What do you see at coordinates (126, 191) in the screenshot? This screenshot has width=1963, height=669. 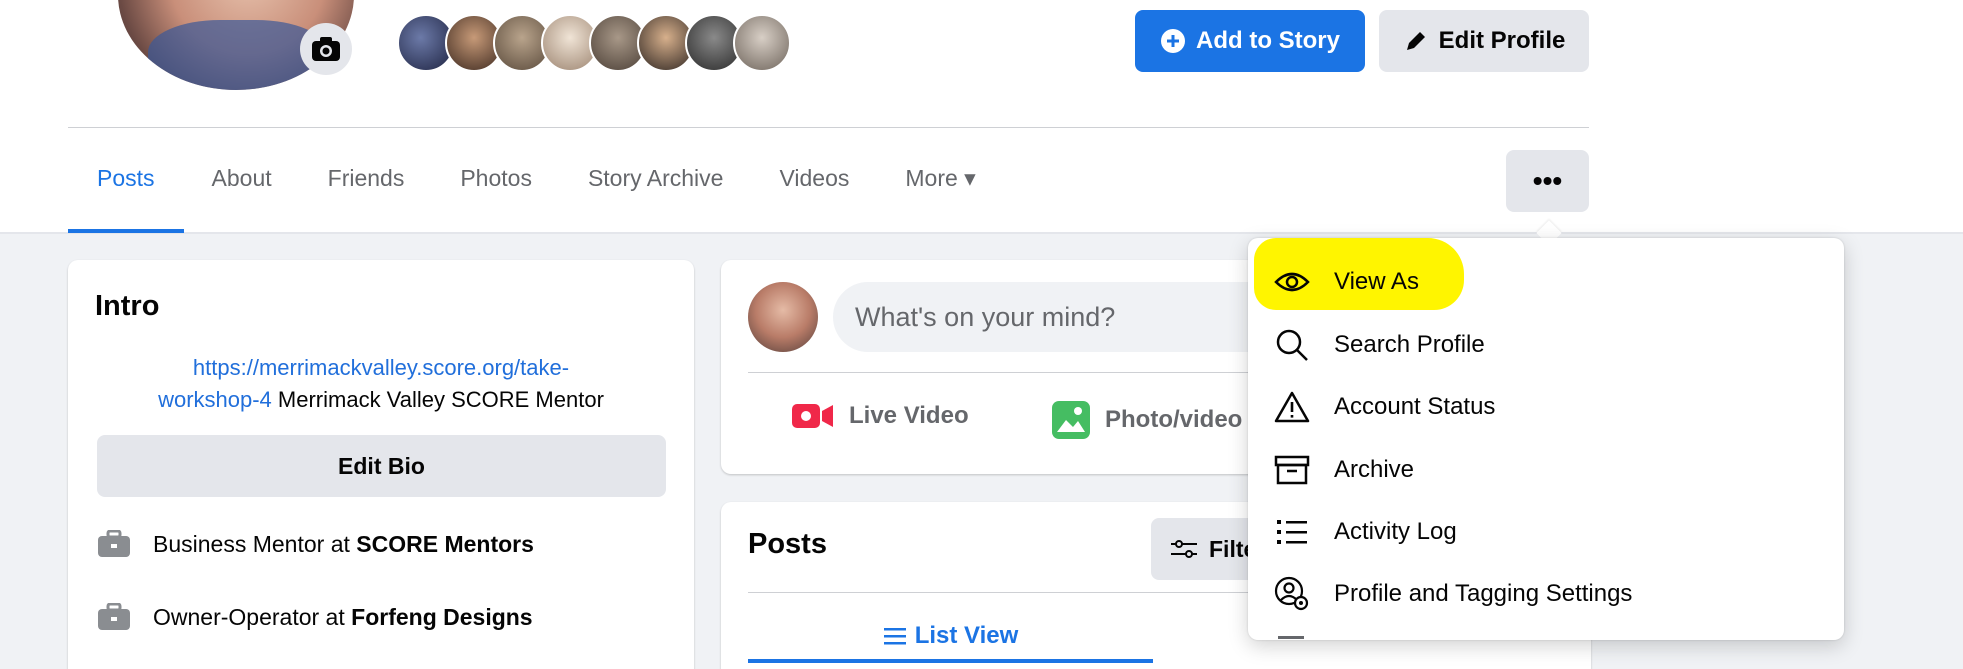 I see `tab-posts: Posts` at bounding box center [126, 191].